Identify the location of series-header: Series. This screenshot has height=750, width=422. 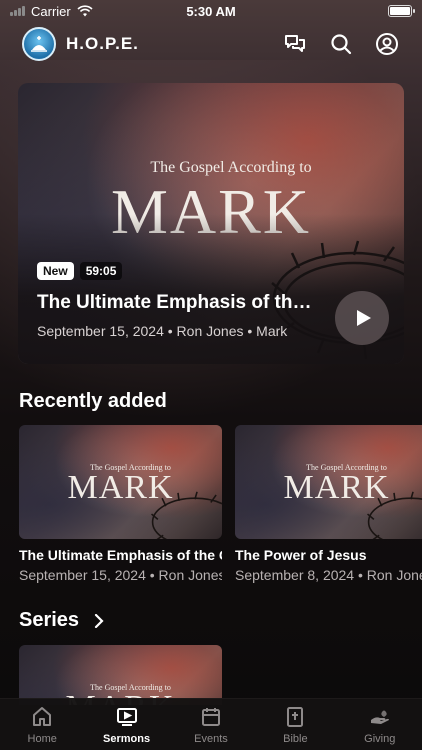
(62, 620).